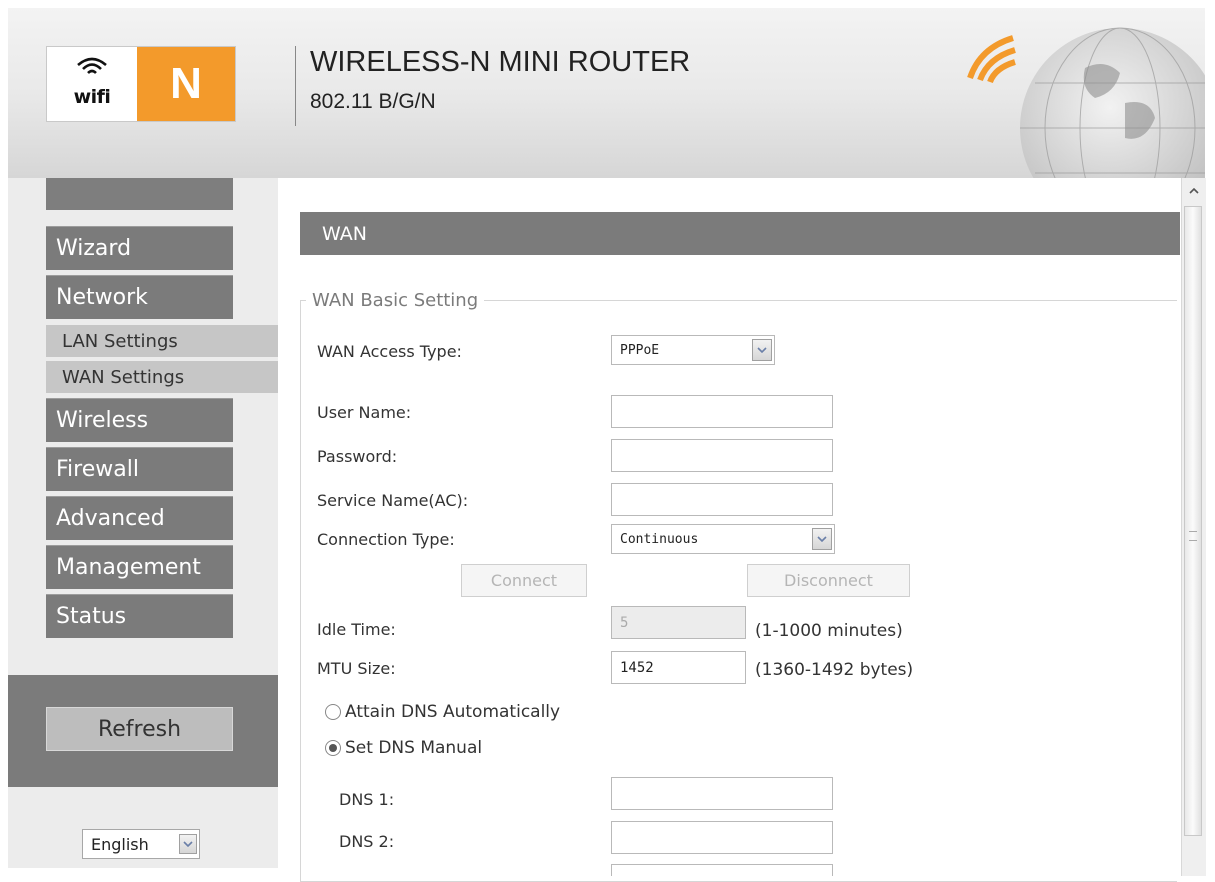 The height and width of the screenshot is (882, 1215). What do you see at coordinates (1086, 102) in the screenshot?
I see `globe-graphic` at bounding box center [1086, 102].